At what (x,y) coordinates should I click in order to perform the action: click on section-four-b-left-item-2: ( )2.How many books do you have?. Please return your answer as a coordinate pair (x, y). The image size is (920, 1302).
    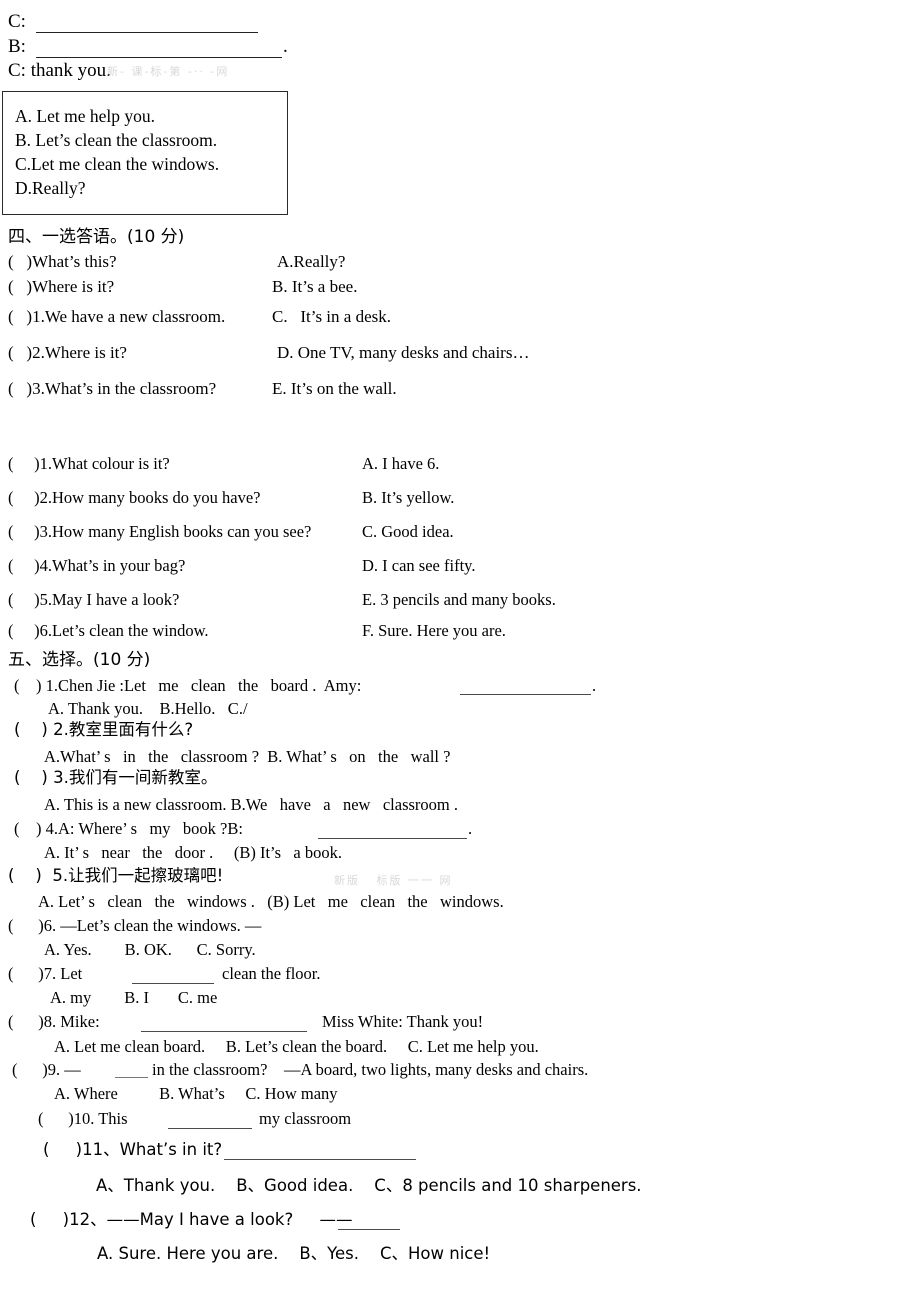
    Looking at the image, I should click on (134, 498).